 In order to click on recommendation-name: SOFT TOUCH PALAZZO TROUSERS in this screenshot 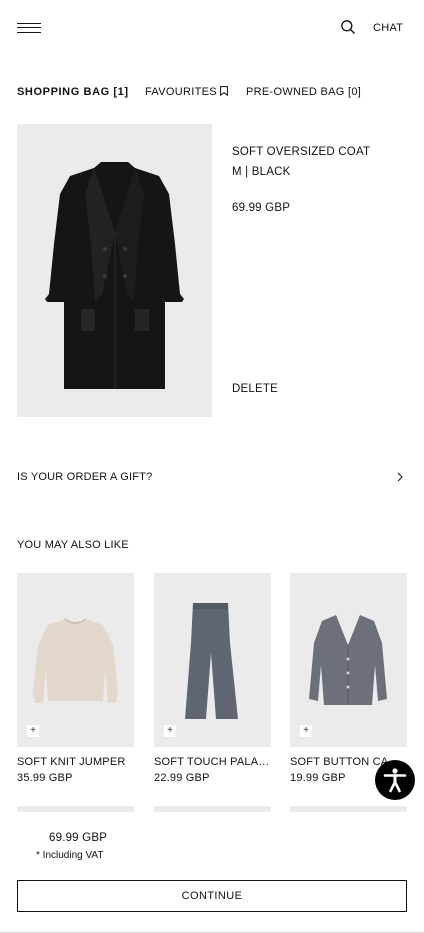, I will do `click(212, 762)`.